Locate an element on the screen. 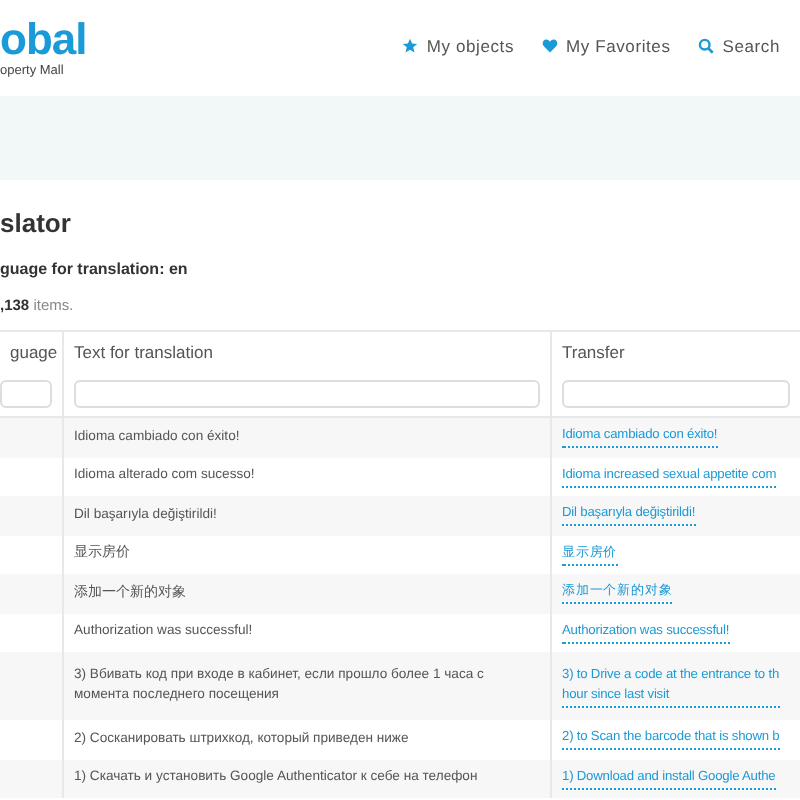 This screenshot has width=800, height=800. heart-icon is located at coordinates (550, 46).